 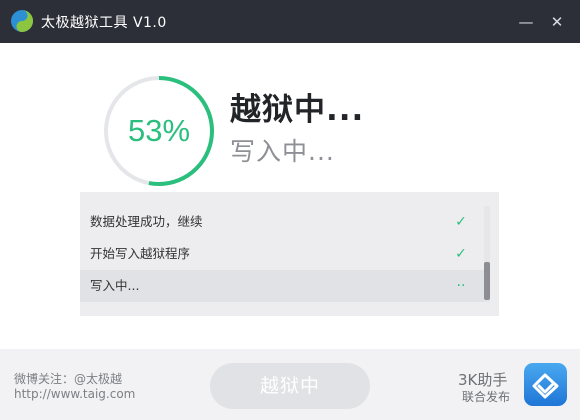 What do you see at coordinates (74, 394) in the screenshot?
I see `website-link: http://www.taig.com` at bounding box center [74, 394].